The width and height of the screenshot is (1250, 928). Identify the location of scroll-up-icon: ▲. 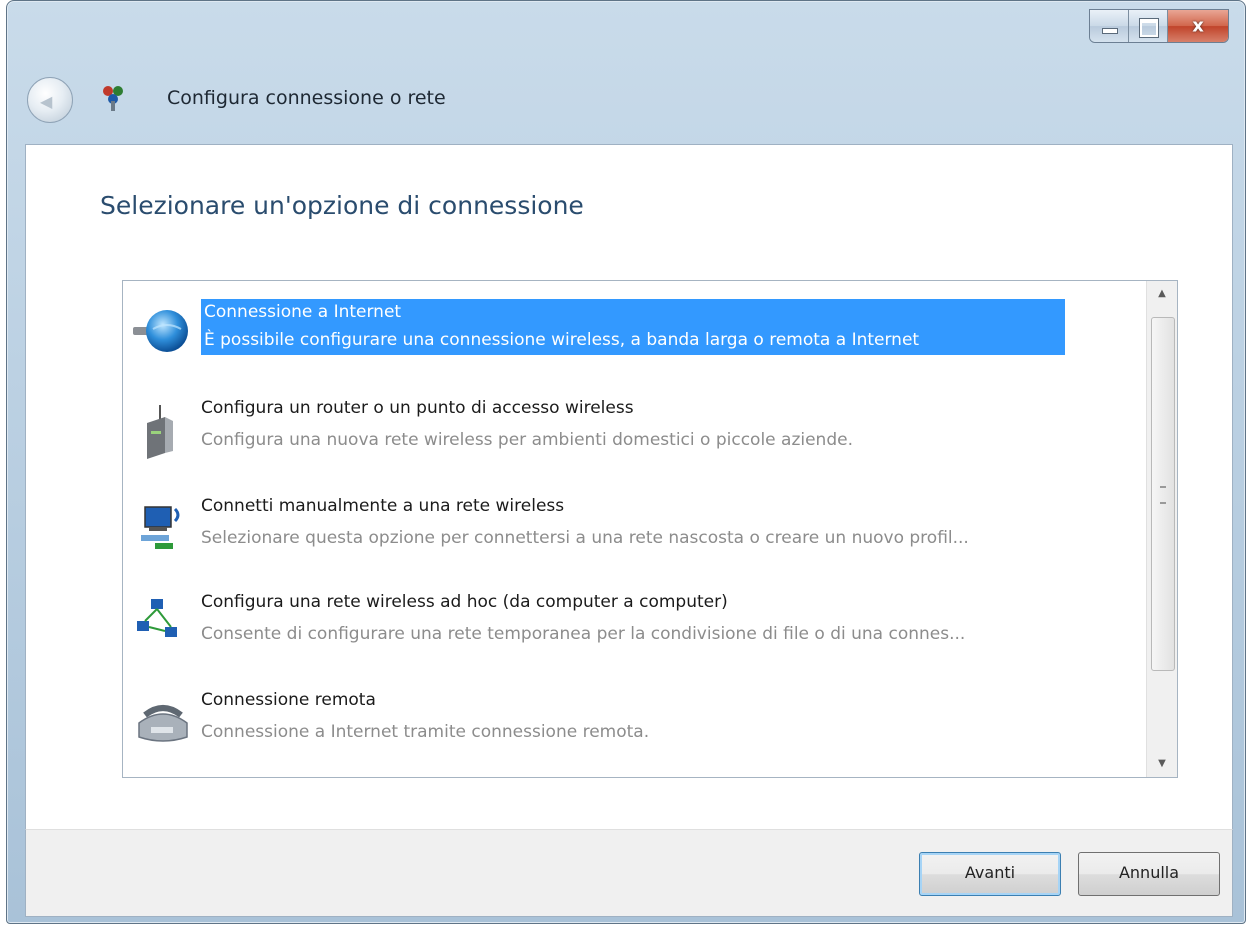
(1162, 294).